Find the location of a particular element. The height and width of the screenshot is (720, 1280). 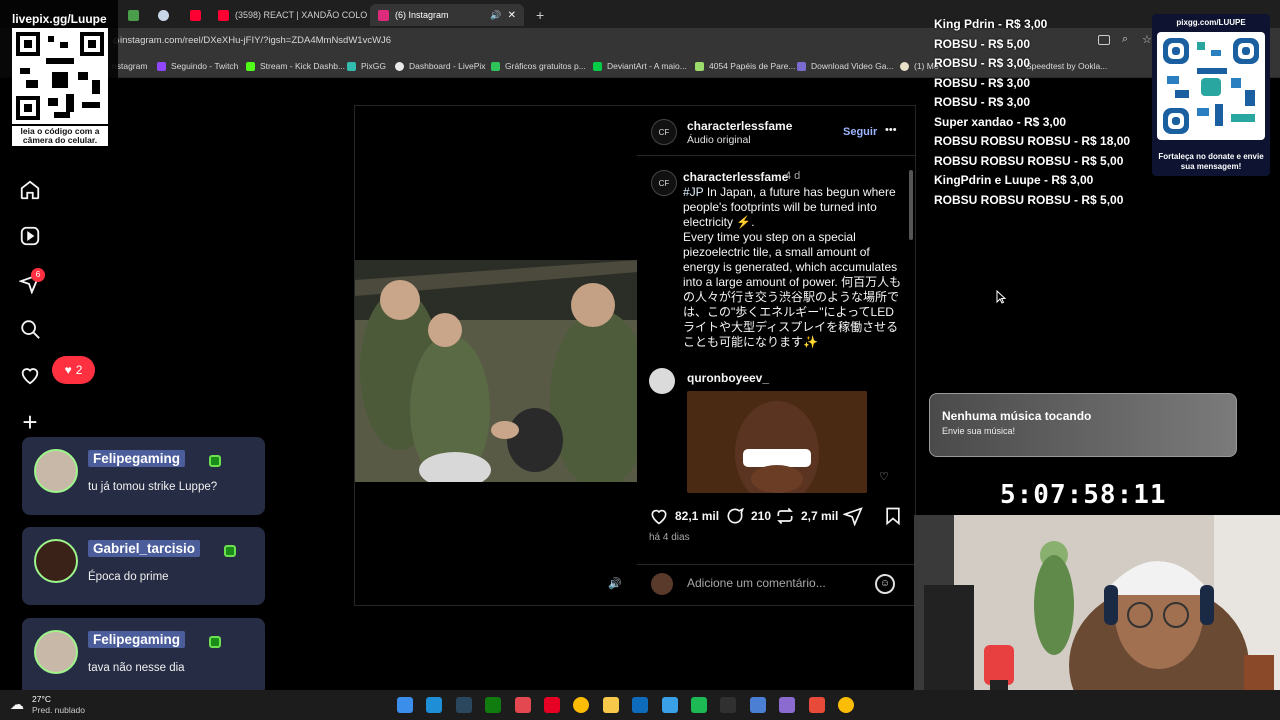

qr-pattern is located at coordinates (1211, 86).